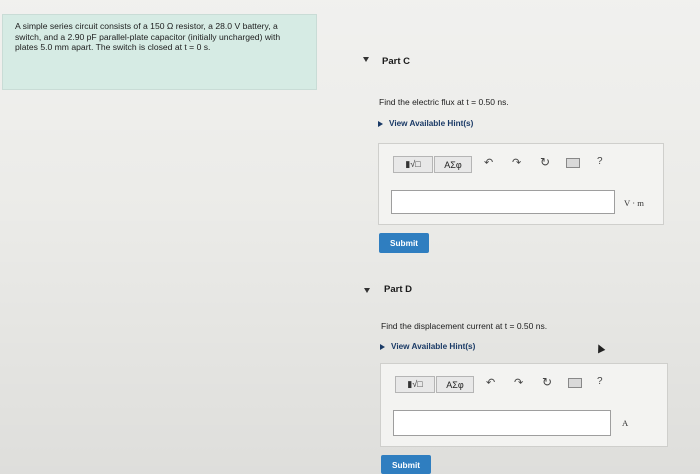 Image resolution: width=700 pixels, height=474 pixels. What do you see at coordinates (634, 203) in the screenshot?
I see `part-c-unit: V · m` at bounding box center [634, 203].